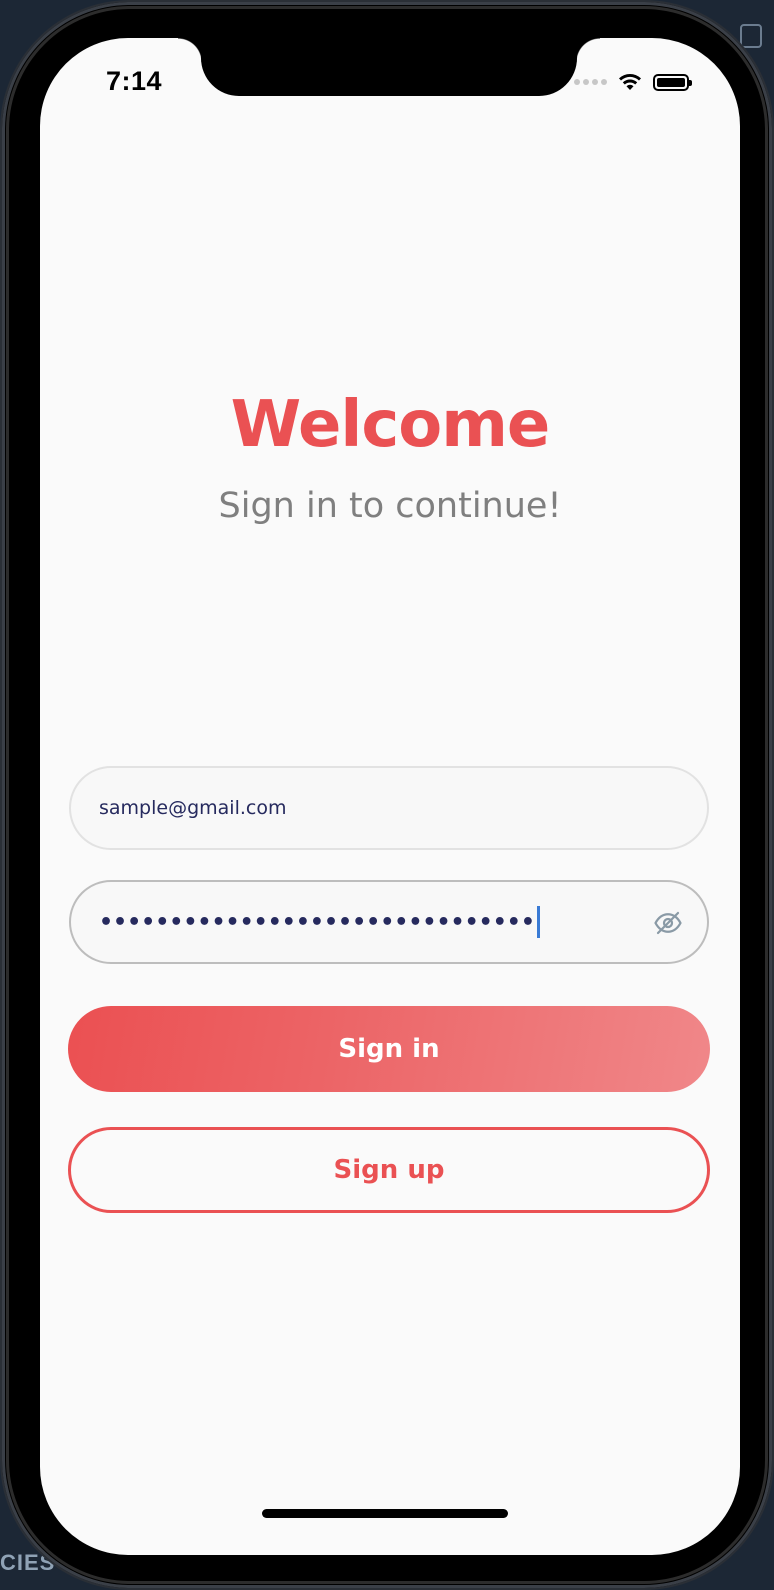 The image size is (774, 1590). I want to click on page-subtitle: Sign in to continue!, so click(390, 506).